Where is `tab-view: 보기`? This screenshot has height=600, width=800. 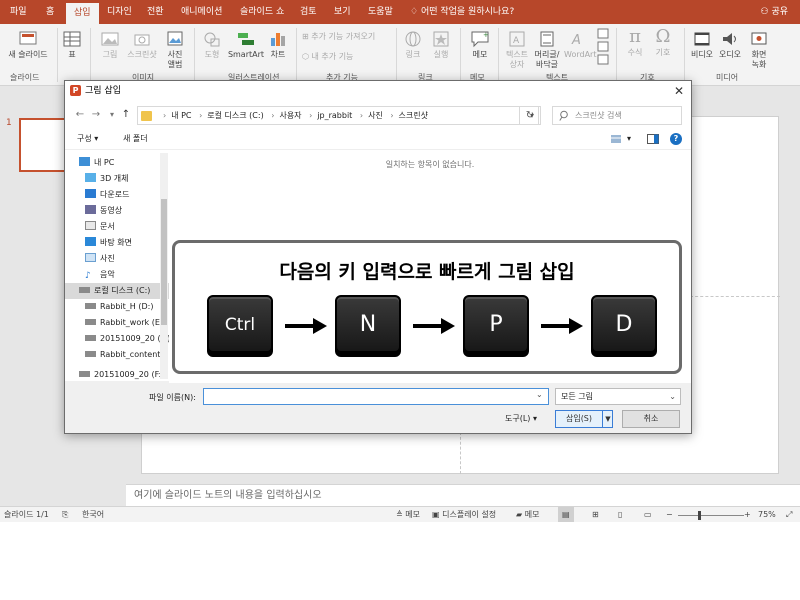 tab-view: 보기 is located at coordinates (342, 12).